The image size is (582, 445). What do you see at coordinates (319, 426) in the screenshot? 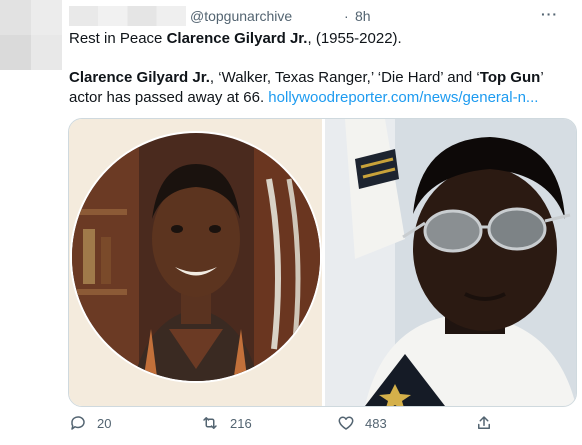
I see `tweet-actions: 20 216 483` at bounding box center [319, 426].